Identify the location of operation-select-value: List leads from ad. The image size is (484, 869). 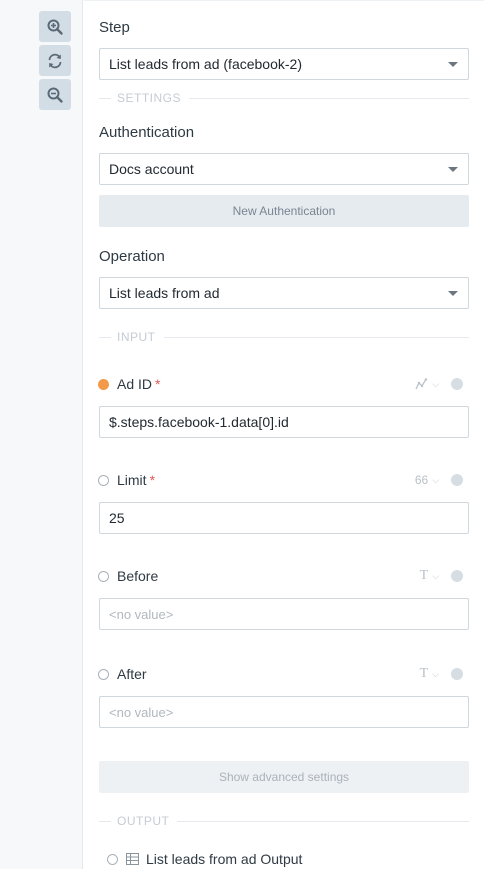
(164, 293).